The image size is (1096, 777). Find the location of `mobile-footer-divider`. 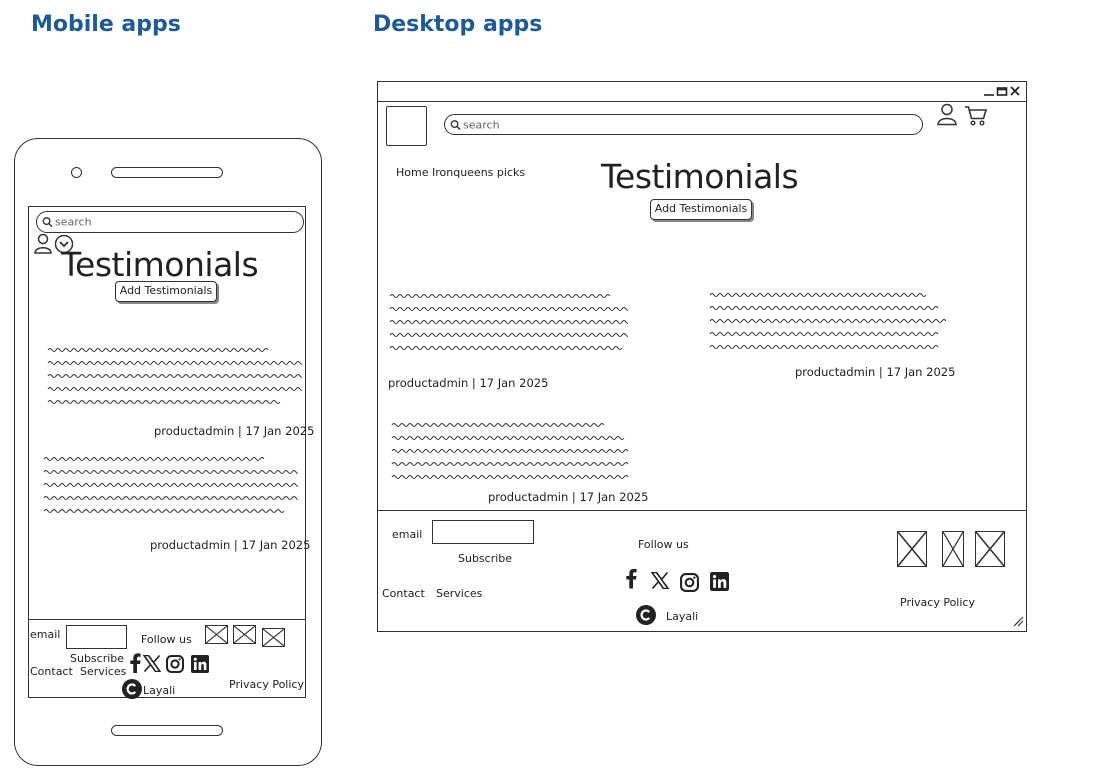

mobile-footer-divider is located at coordinates (167, 619).